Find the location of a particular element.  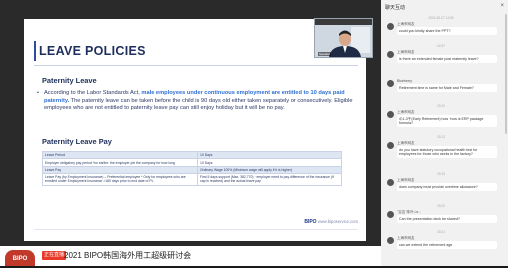

message-text: Can the presentation deck be shared? is located at coordinates (447, 219).